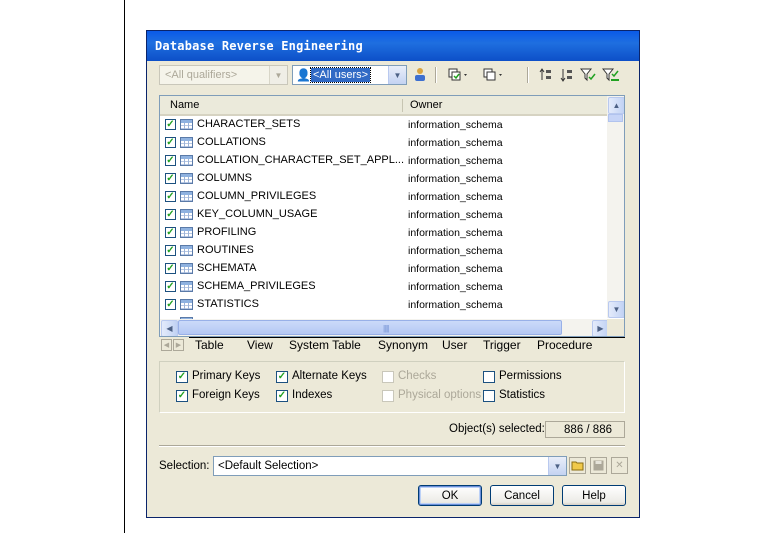 This screenshot has height=533, width=766. I want to click on row-name: COLUMNS, so click(225, 178).